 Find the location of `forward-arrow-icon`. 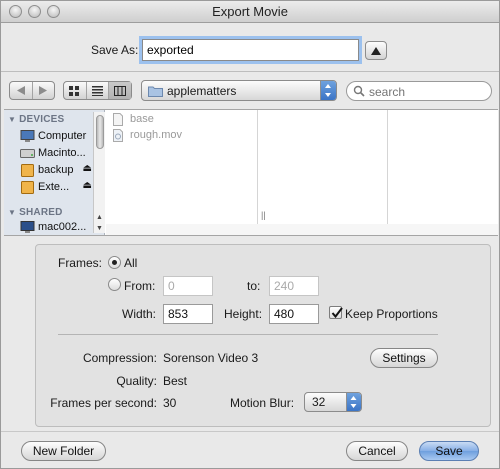

forward-arrow-icon is located at coordinates (43, 90).